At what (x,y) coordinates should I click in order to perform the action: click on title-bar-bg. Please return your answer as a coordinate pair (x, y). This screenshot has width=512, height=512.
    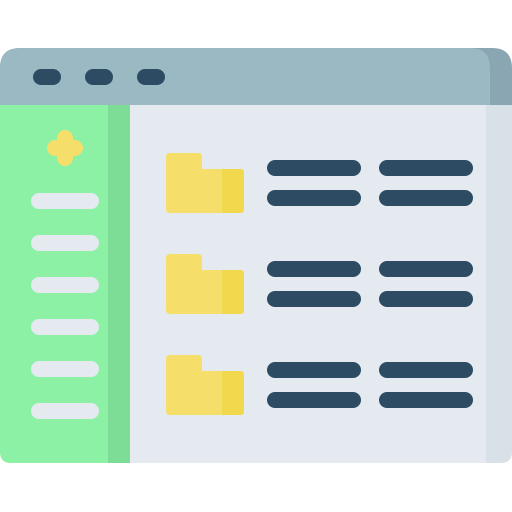
    Looking at the image, I should click on (245, 76).